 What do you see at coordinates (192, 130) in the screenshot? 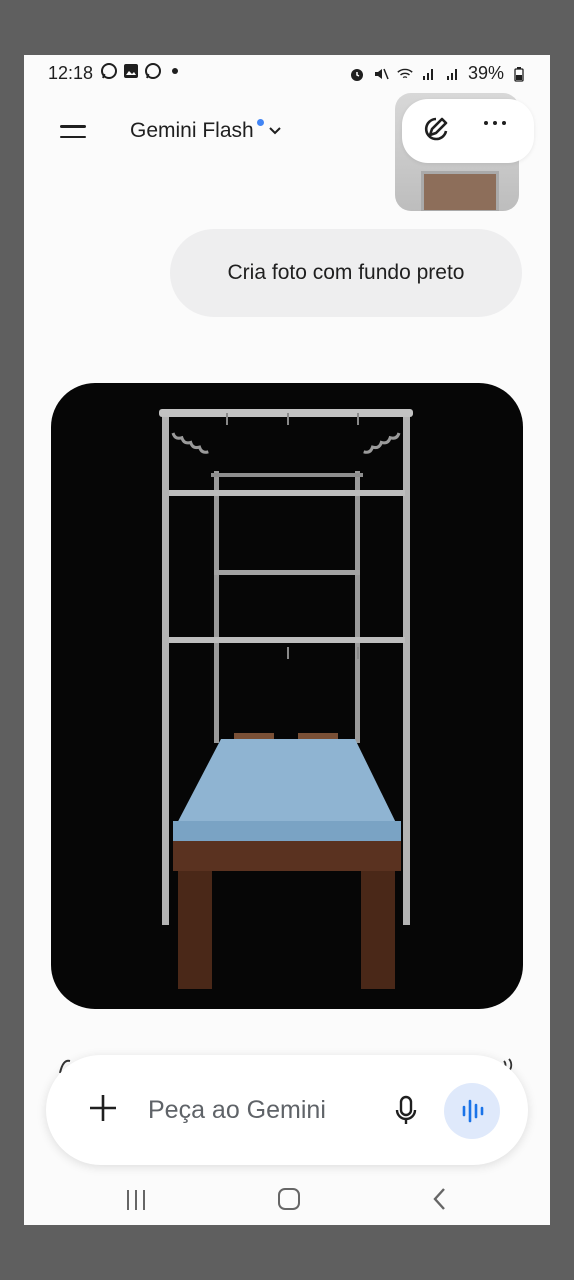
I see `model-name: Gemini Flash` at bounding box center [192, 130].